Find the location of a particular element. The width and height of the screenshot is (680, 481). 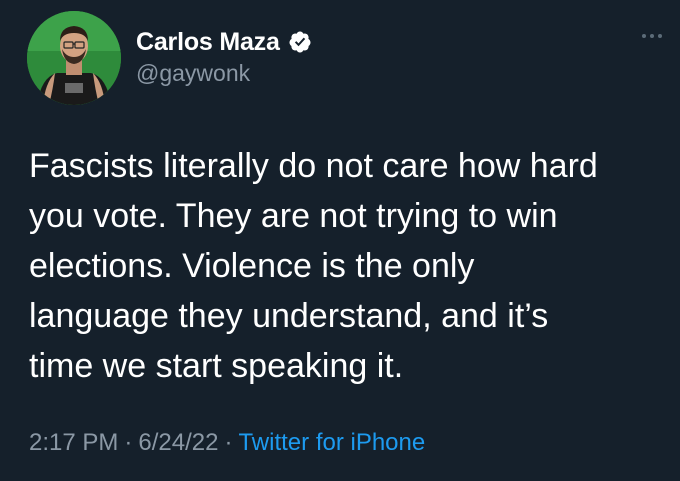

display-name-row: Carlos Maza is located at coordinates (224, 42).